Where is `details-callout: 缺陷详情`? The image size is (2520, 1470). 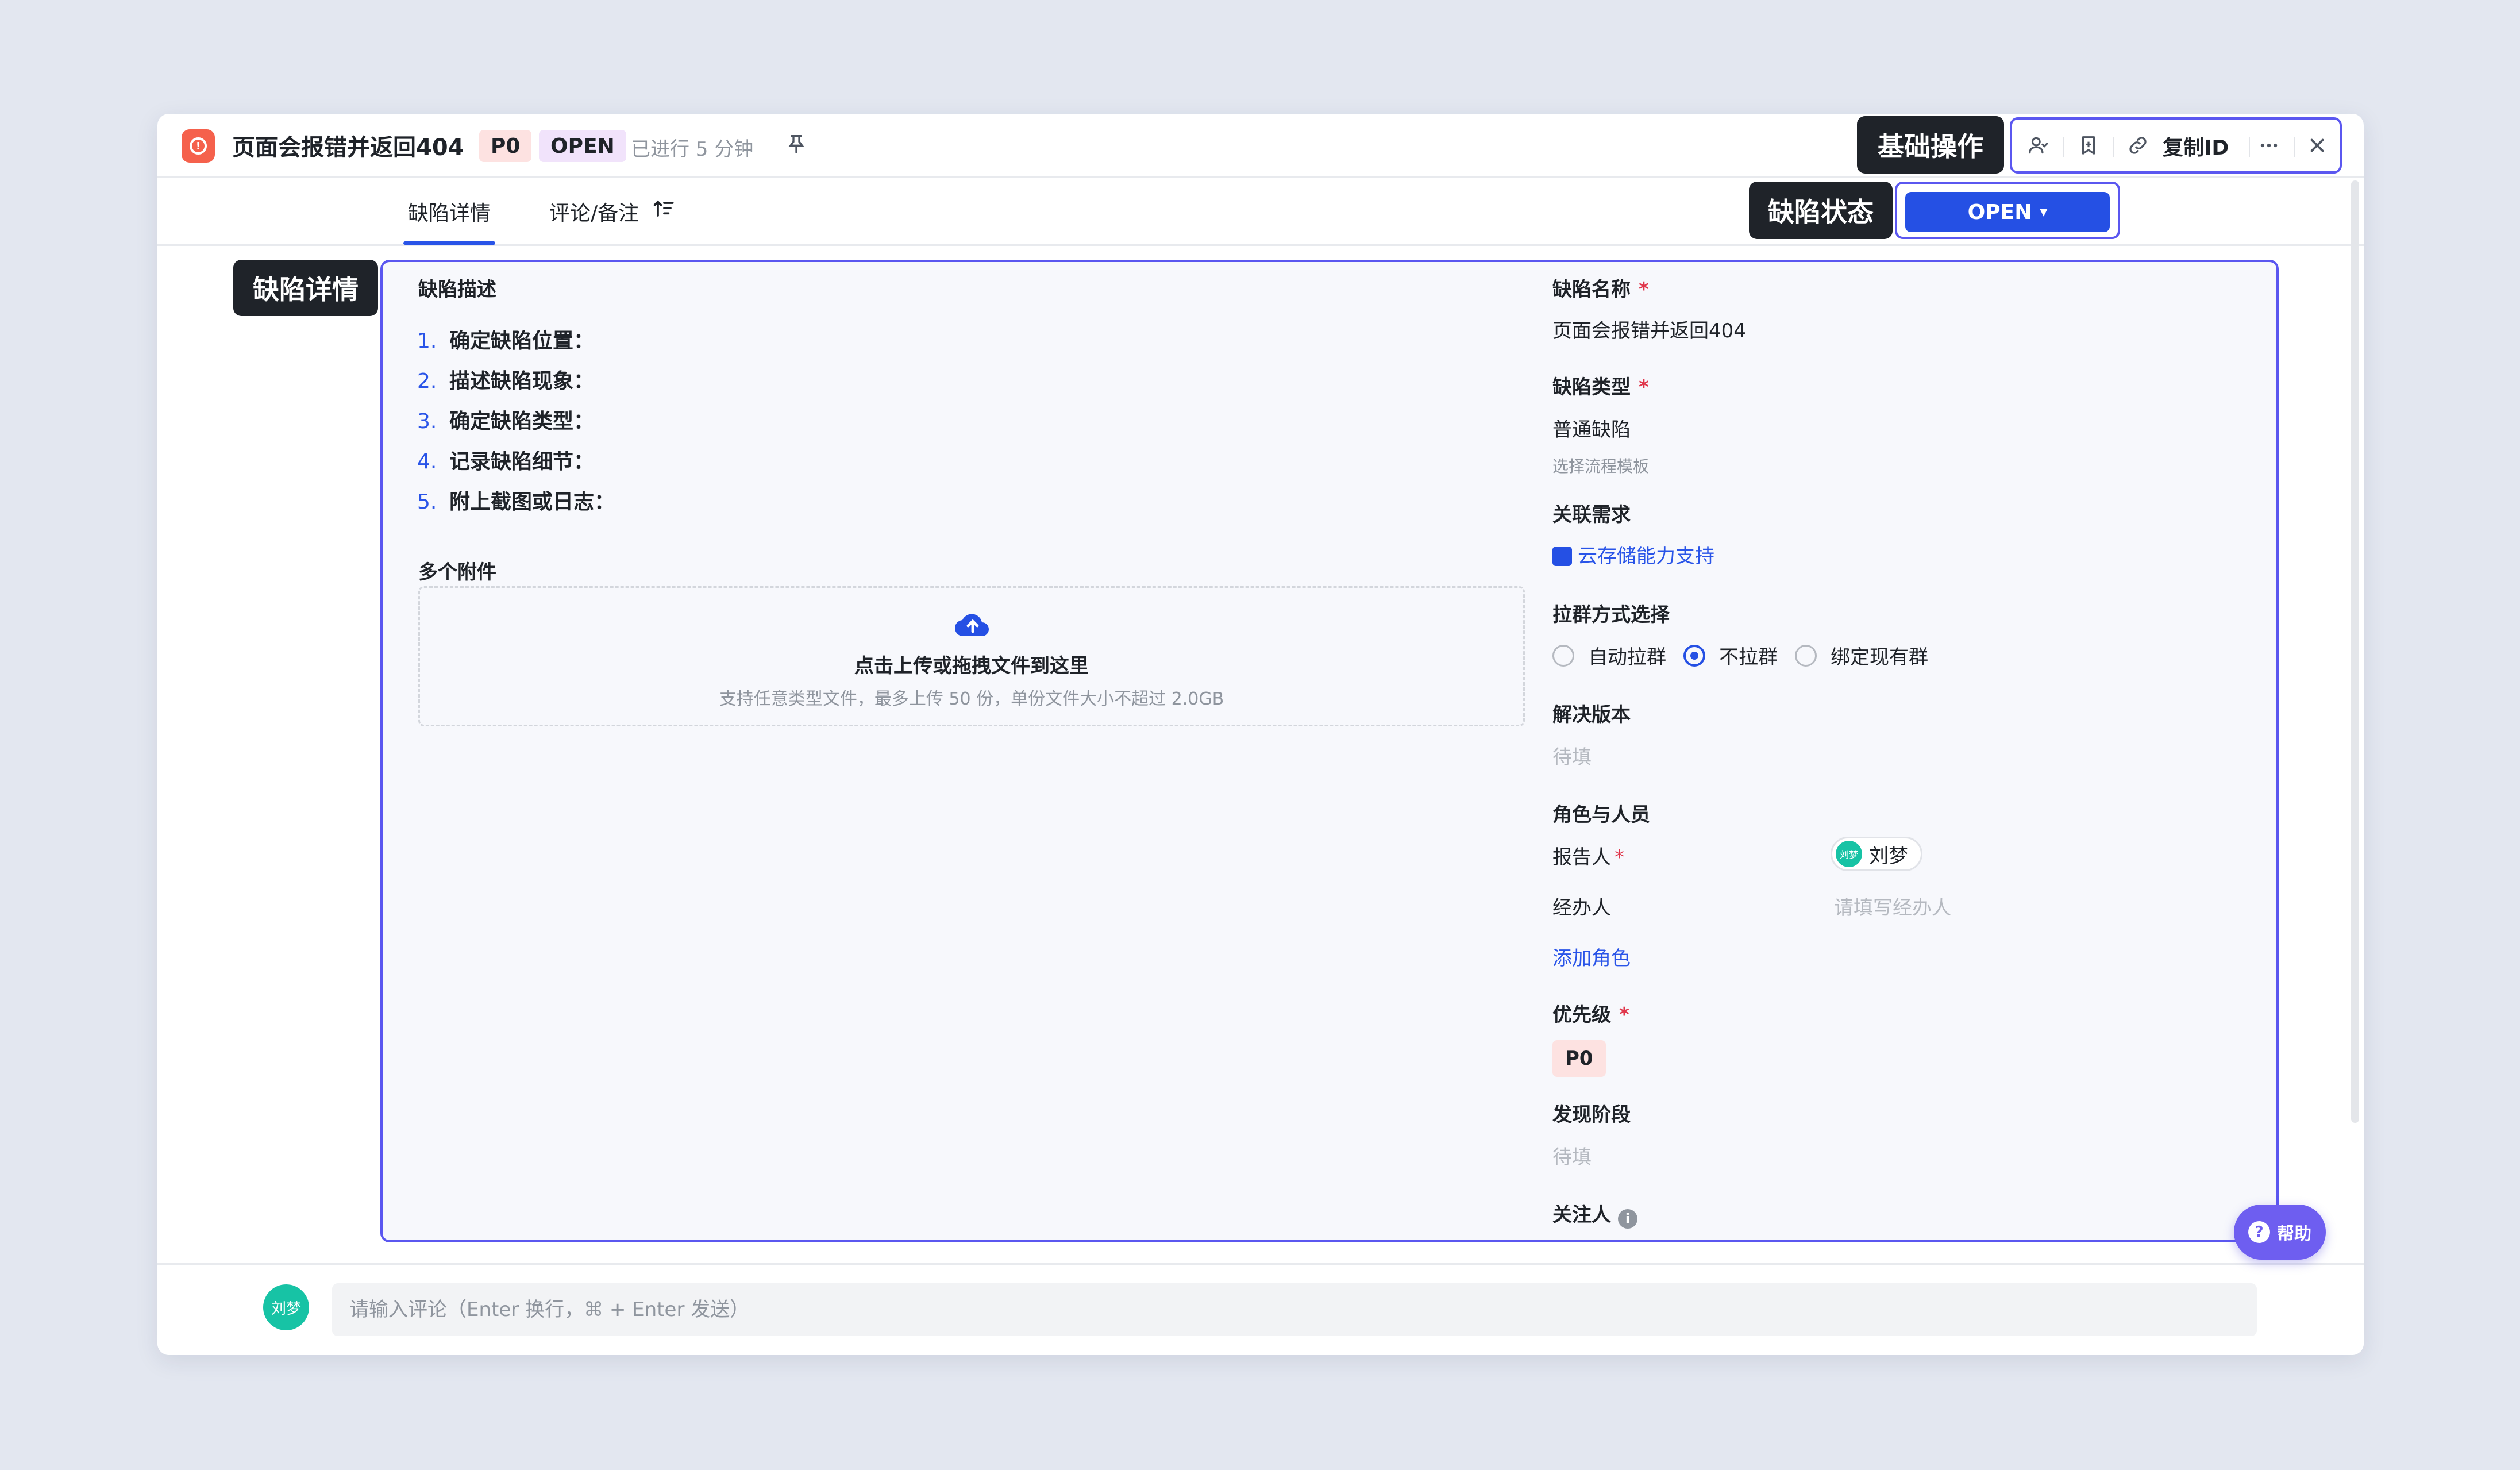
details-callout: 缺陷详情 is located at coordinates (306, 288).